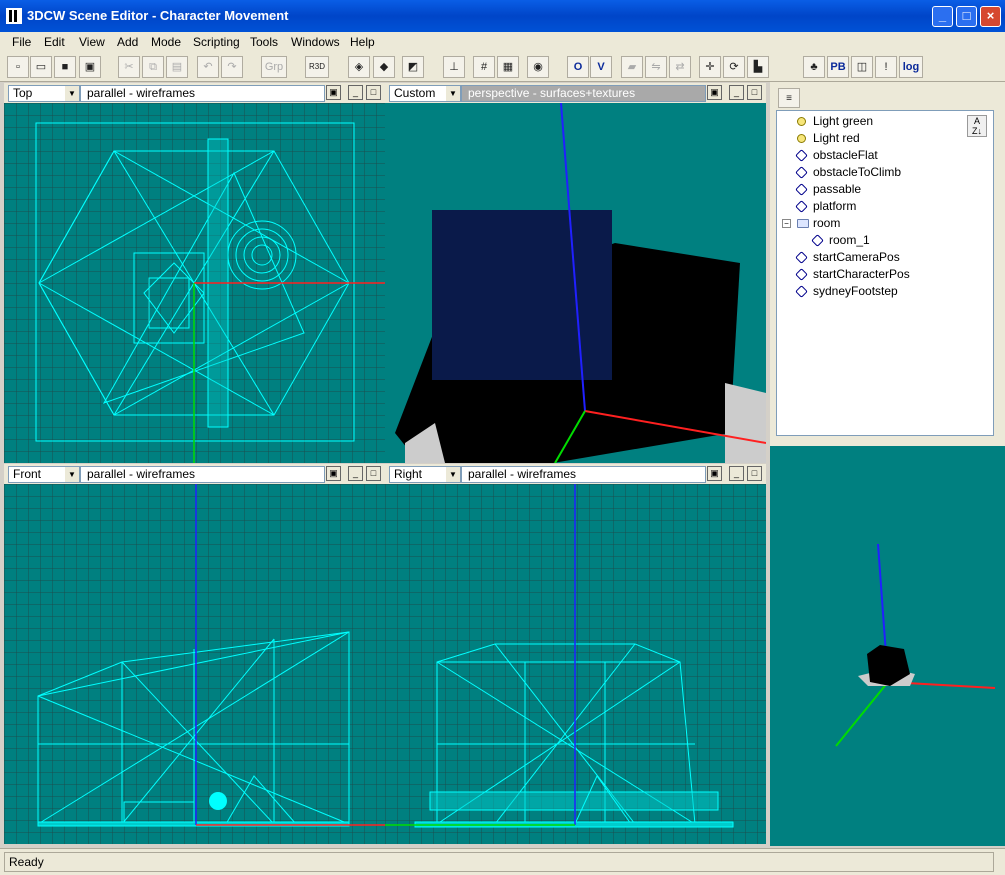 This screenshot has width=1005, height=875. I want to click on copy-icon: ⧉, so click(153, 67).